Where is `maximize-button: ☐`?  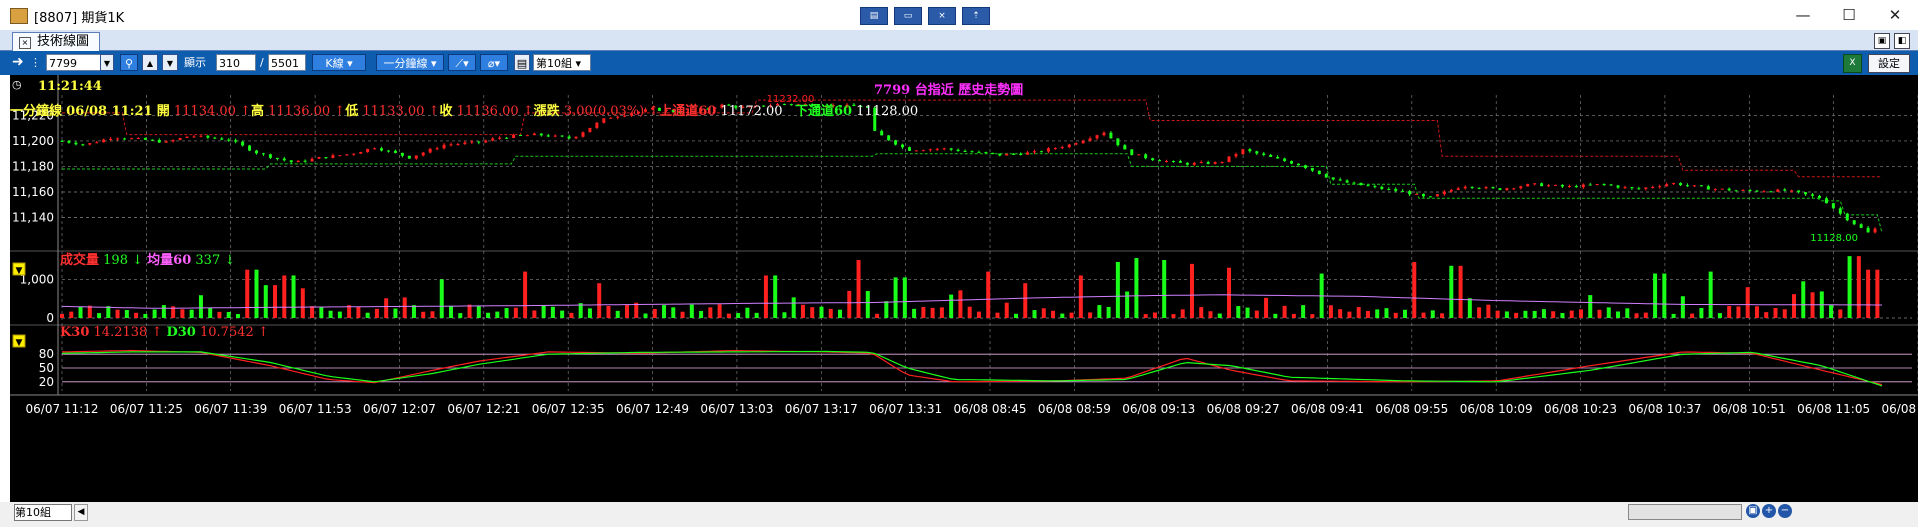 maximize-button: ☐ is located at coordinates (1849, 15).